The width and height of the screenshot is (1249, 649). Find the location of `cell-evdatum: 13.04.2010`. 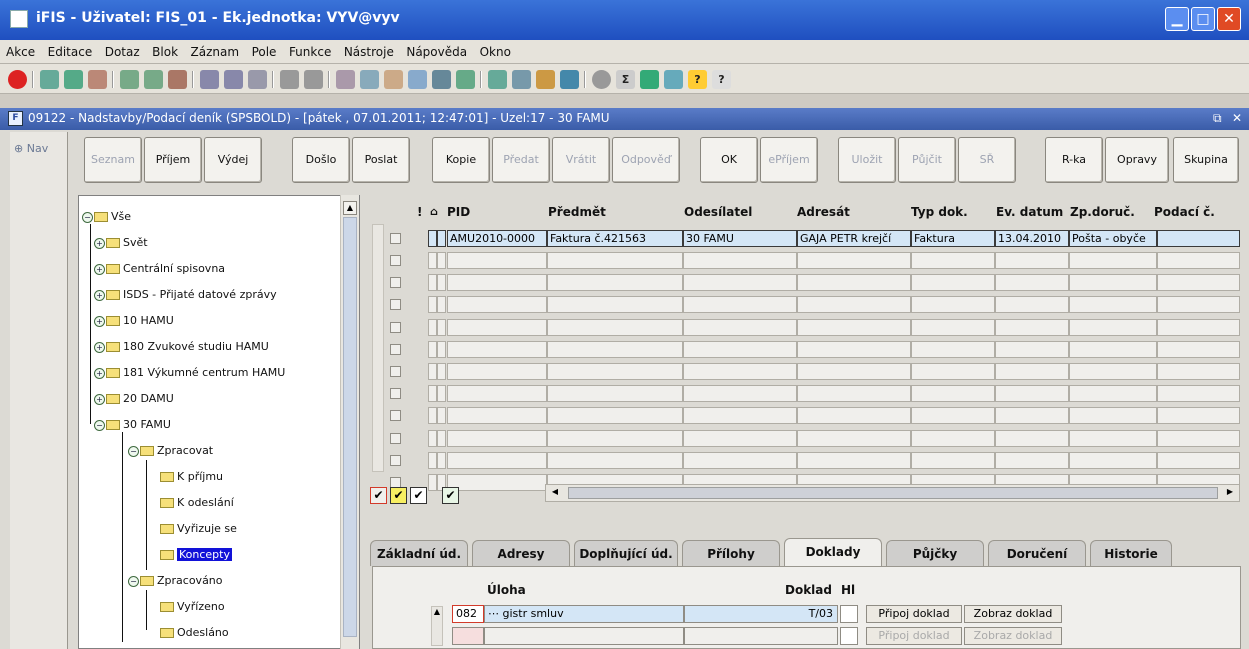

cell-evdatum: 13.04.2010 is located at coordinates (1032, 238).